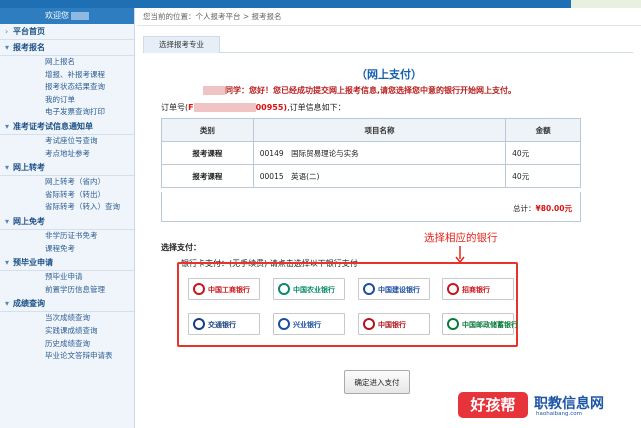  I want to click on bank-button-boc: 中国银行, so click(394, 324).